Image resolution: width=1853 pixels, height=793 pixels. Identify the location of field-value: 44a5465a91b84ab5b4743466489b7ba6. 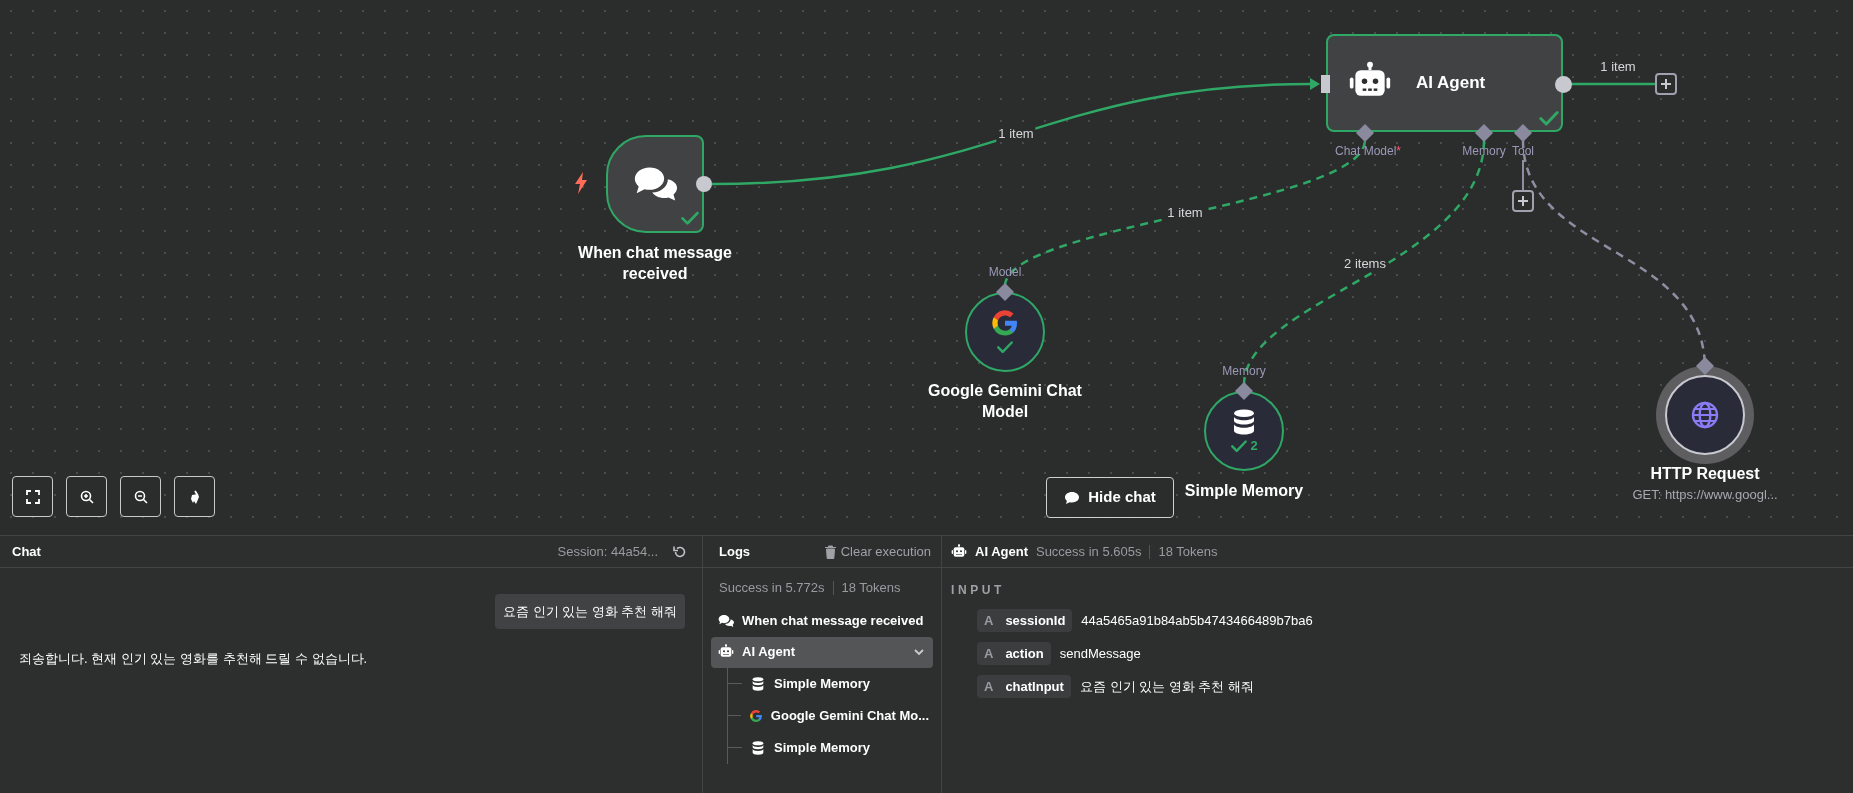
(1197, 620).